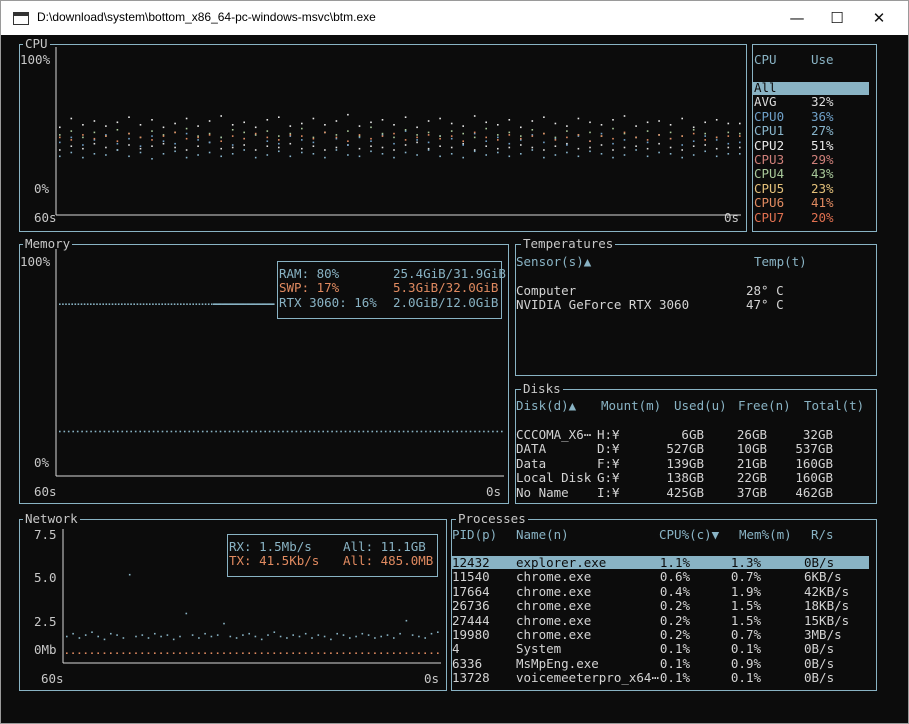 This screenshot has height=724, width=909. What do you see at coordinates (814, 478) in the screenshot?
I see `disk-cell-total: 160GB` at bounding box center [814, 478].